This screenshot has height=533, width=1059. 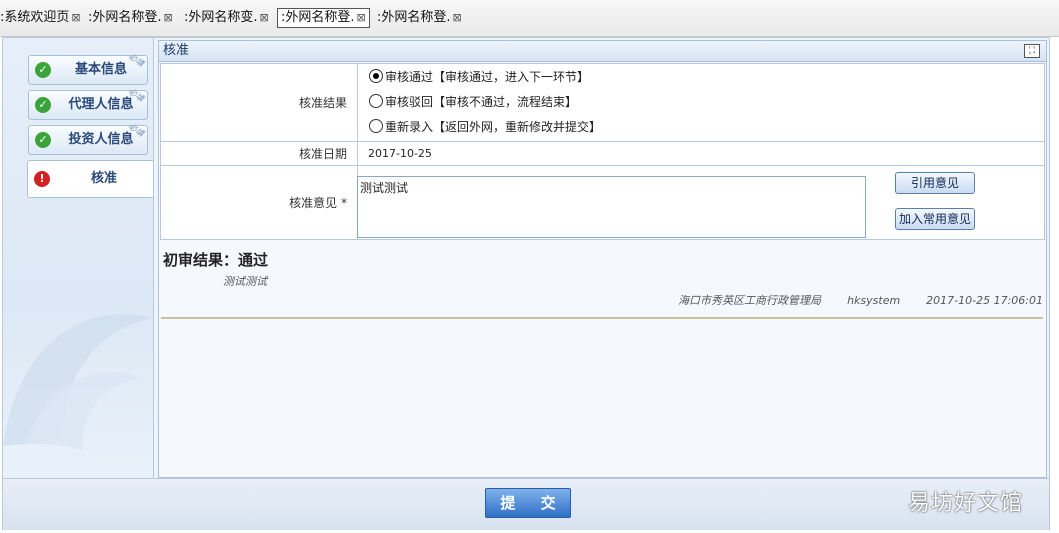 I want to click on tab-name-register-active: :外网名称登. ⊠, so click(x=323, y=18).